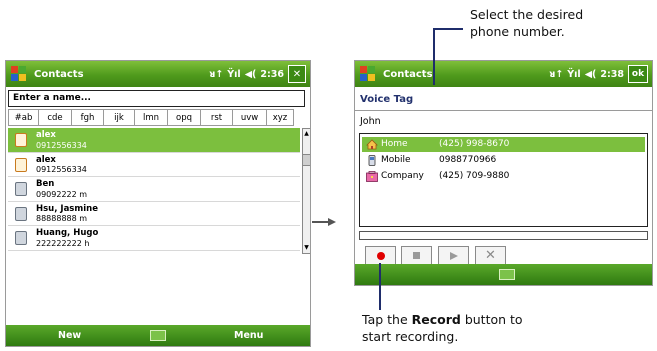  What do you see at coordinates (55, 117) in the screenshot?
I see `tab-cde: cde` at bounding box center [55, 117].